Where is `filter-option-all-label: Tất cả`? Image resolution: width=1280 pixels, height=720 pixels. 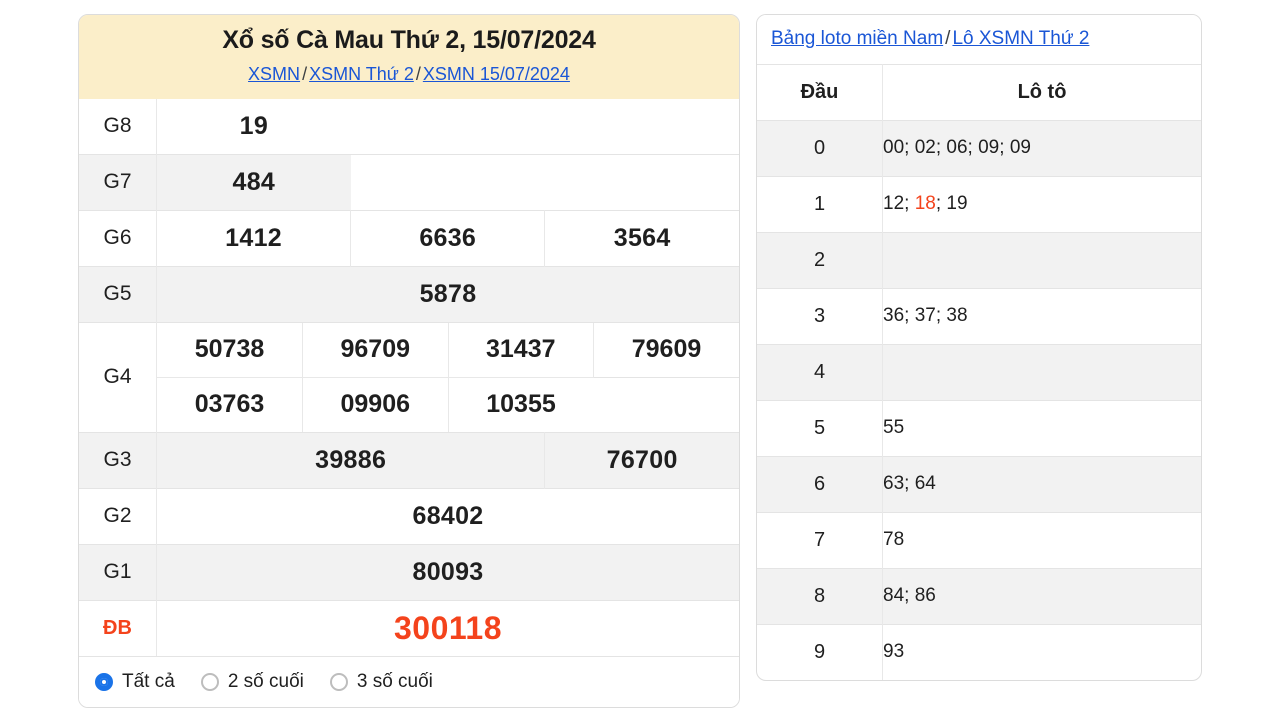
filter-option-all-label: Tất cả is located at coordinates (148, 681).